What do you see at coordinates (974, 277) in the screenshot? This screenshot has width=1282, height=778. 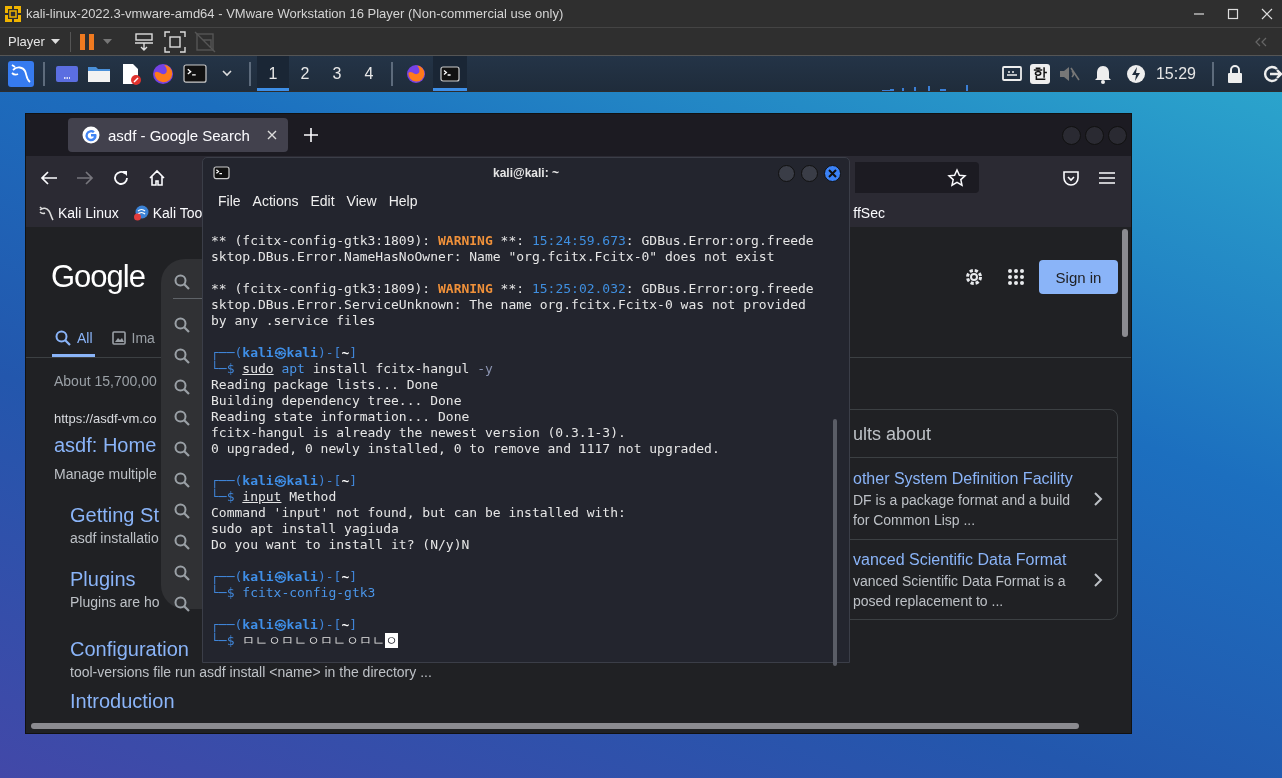 I see `settings-icon` at bounding box center [974, 277].